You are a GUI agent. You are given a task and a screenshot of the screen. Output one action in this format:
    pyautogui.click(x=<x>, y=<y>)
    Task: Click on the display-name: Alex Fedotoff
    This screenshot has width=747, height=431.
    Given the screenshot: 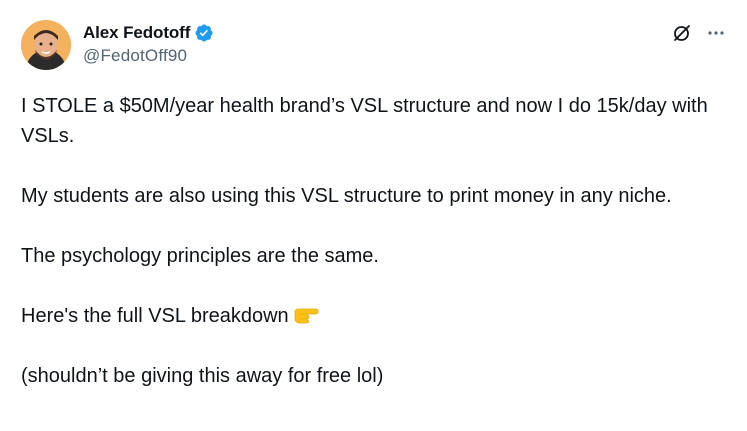 What is the action you would take?
    pyautogui.click(x=136, y=33)
    